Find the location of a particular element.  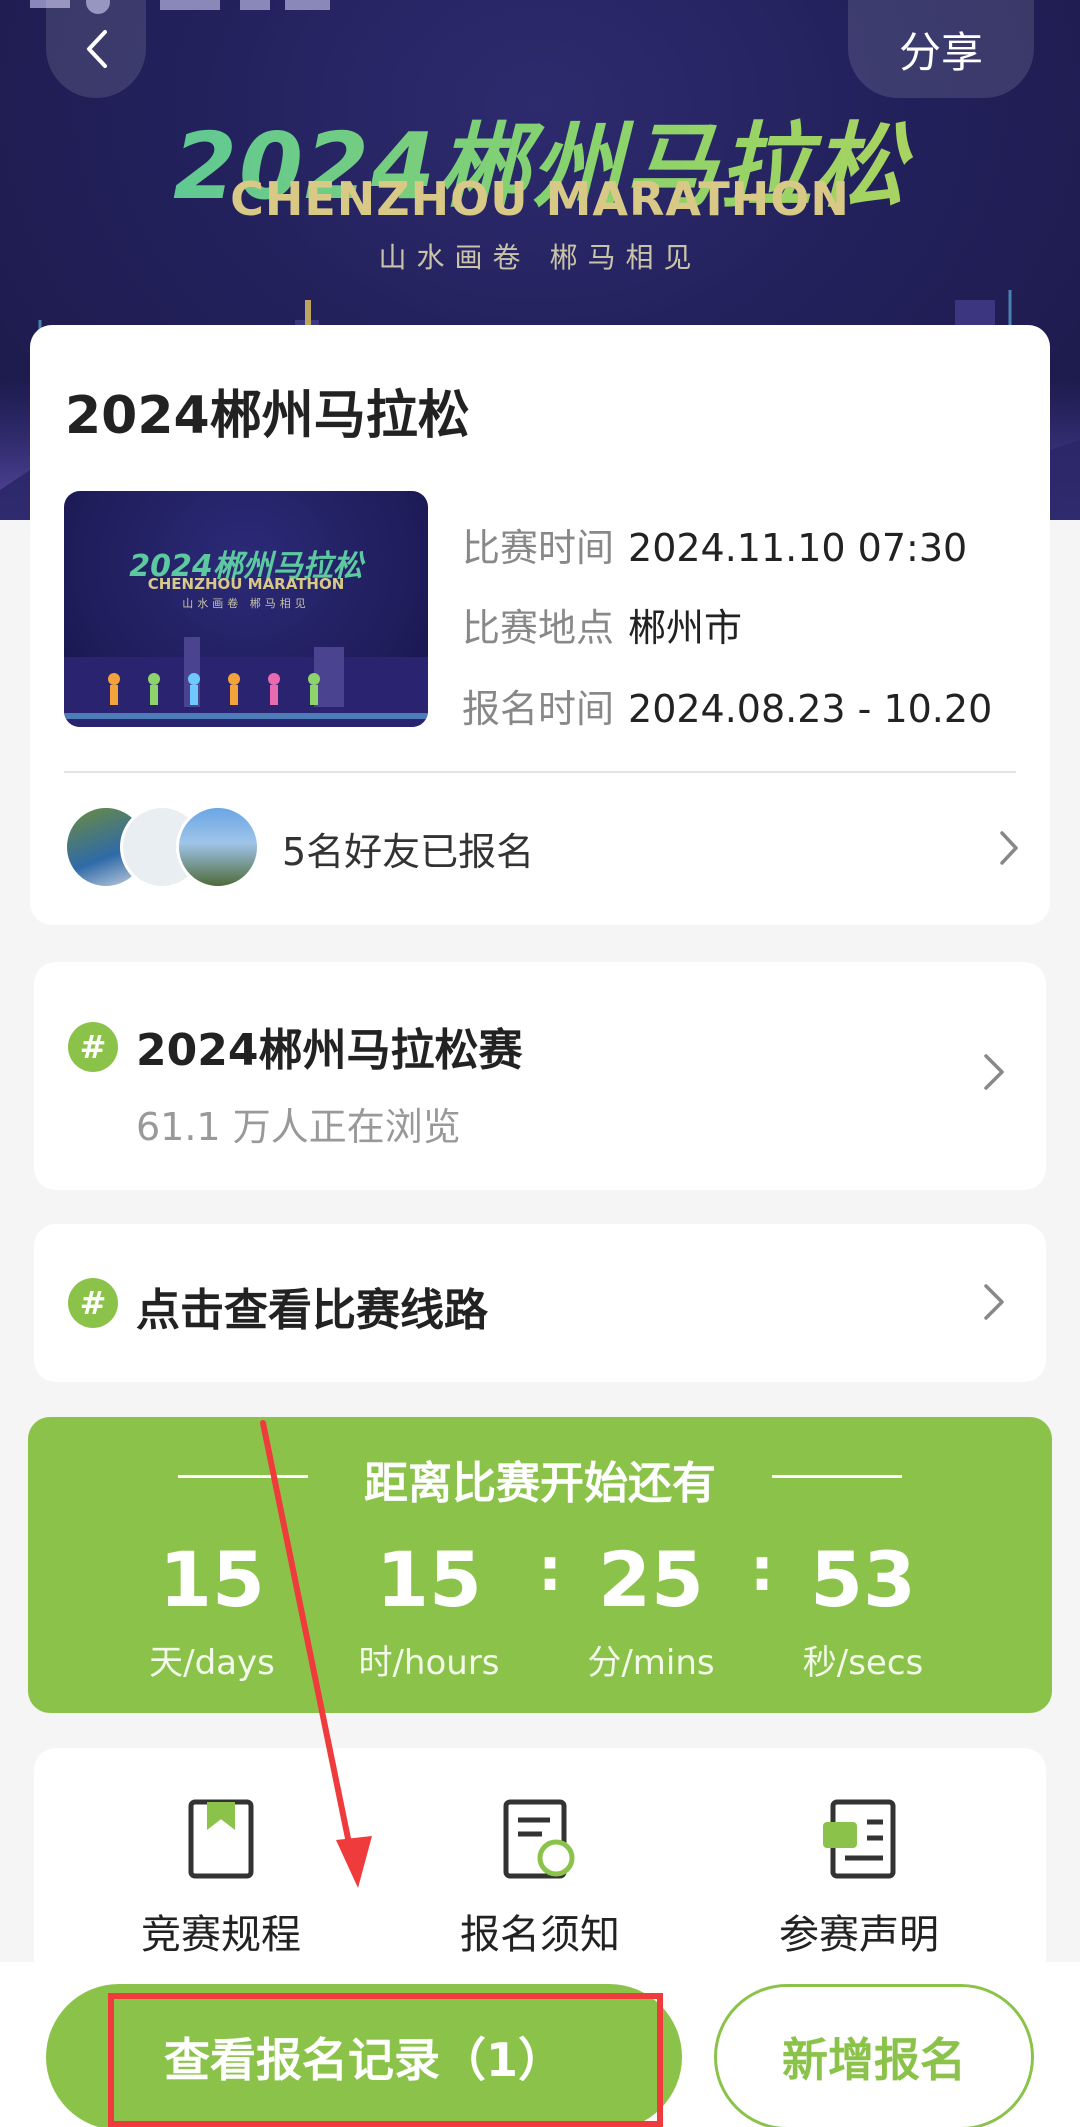

runners-illustration is located at coordinates (246, 682).